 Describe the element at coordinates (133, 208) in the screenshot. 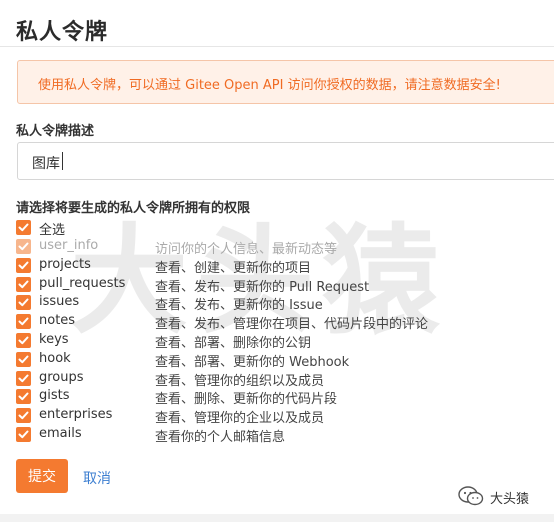

I see `permissions-label: 请选择将要生成的私人令牌所拥有的权限` at that location.